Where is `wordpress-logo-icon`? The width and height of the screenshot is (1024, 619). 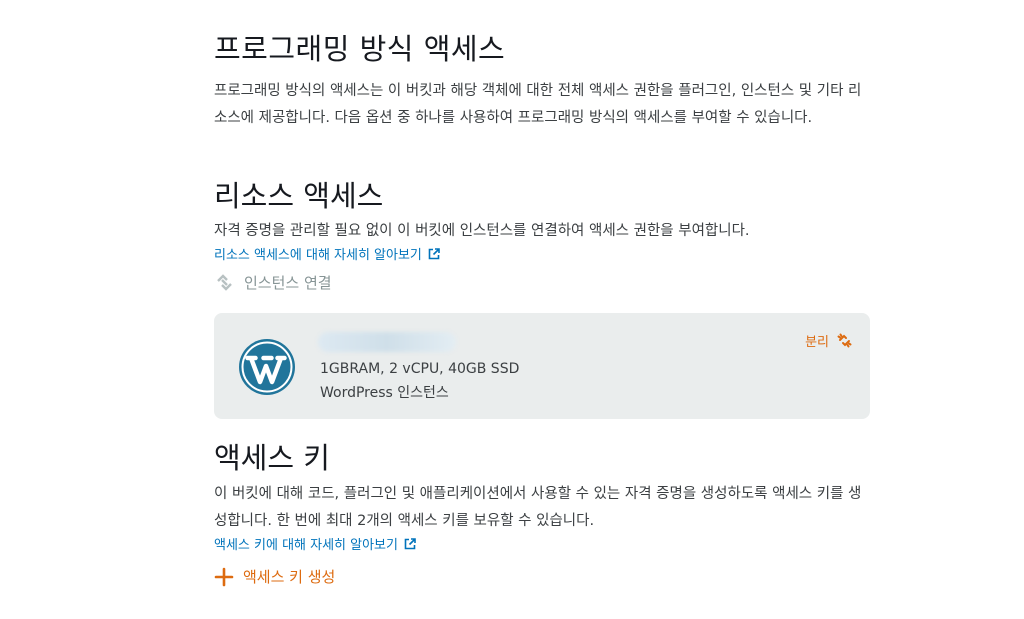
wordpress-logo-icon is located at coordinates (267, 367).